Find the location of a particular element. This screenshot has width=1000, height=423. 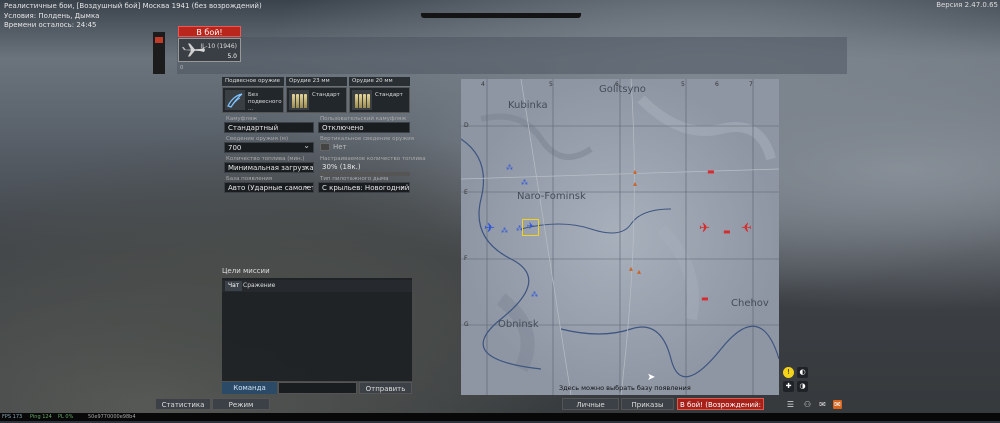

squad-icon: ⚇ is located at coordinates (807, 404).